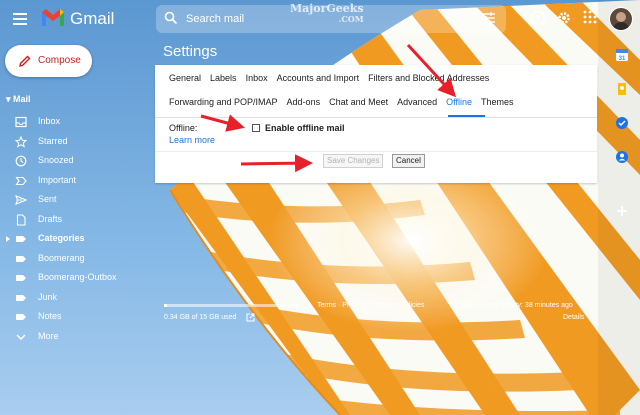 The image size is (640, 415). What do you see at coordinates (183, 128) in the screenshot?
I see `offline-setting-label: Offline:` at bounding box center [183, 128].